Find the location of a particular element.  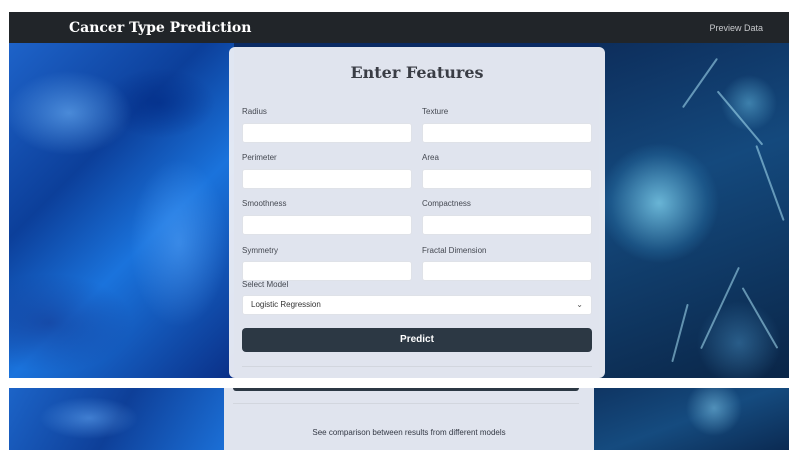

preview-data-link: Preview Data is located at coordinates (736, 28).